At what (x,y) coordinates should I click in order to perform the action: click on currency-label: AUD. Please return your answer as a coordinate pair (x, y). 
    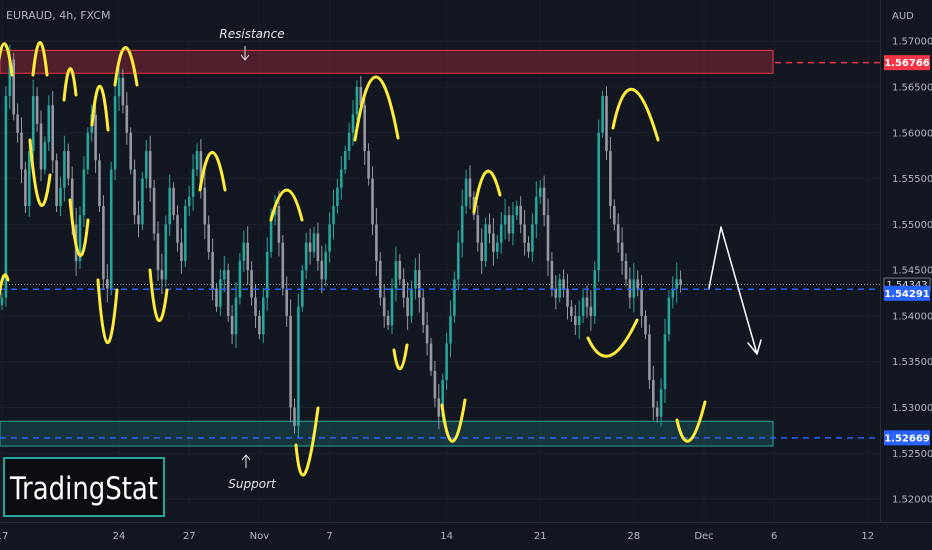
    Looking at the image, I should click on (903, 16).